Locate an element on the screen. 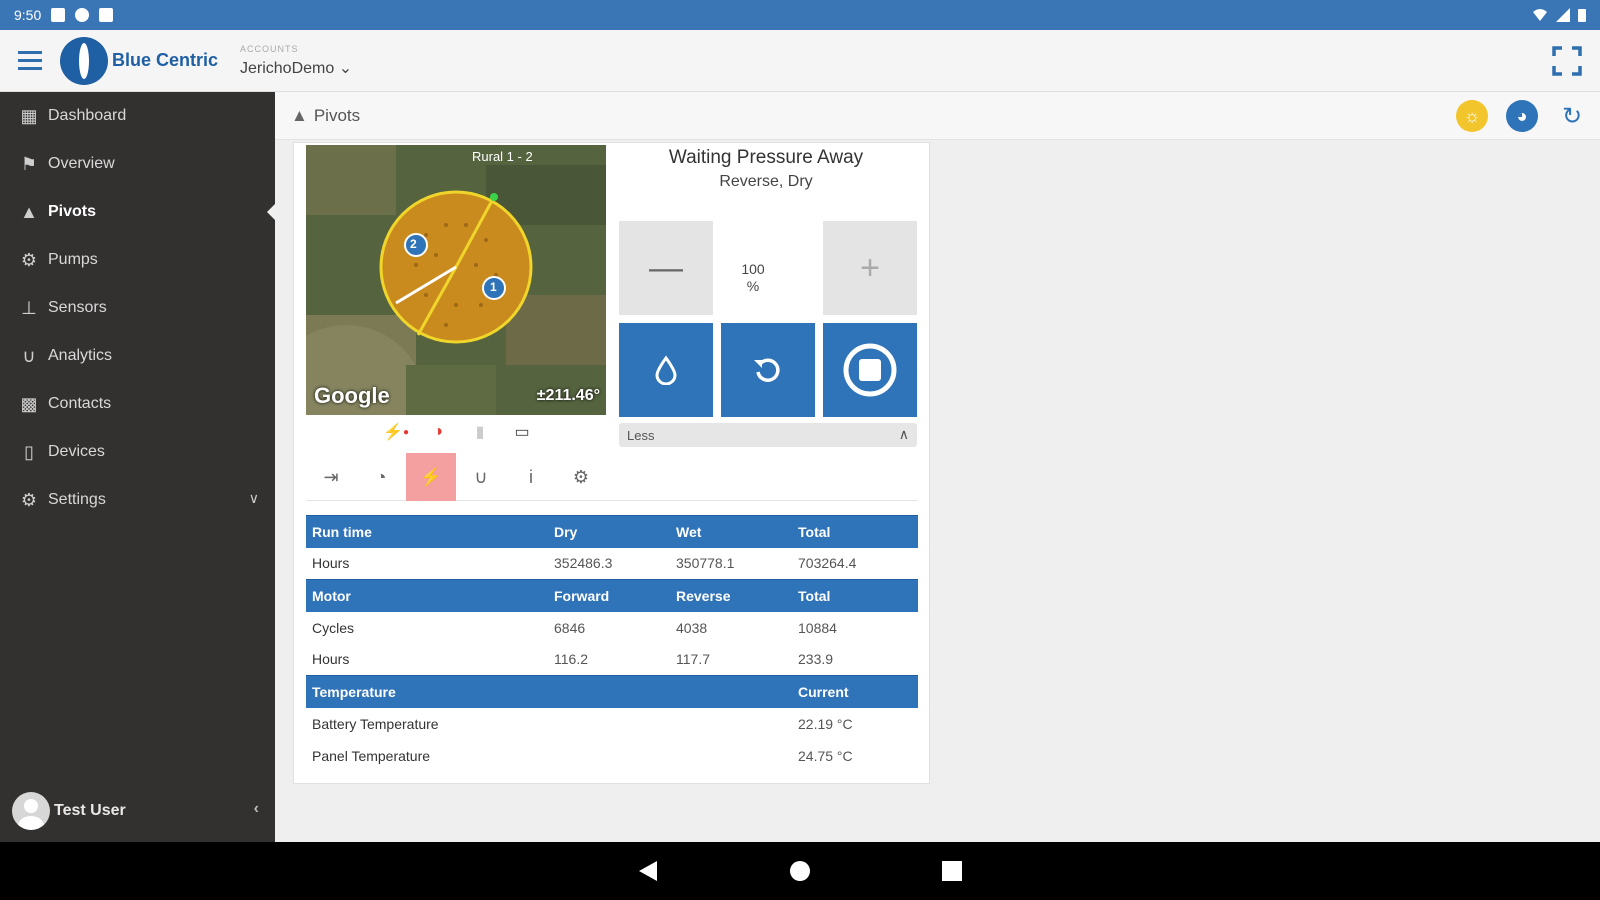  increase-speed-button: + is located at coordinates (870, 268).